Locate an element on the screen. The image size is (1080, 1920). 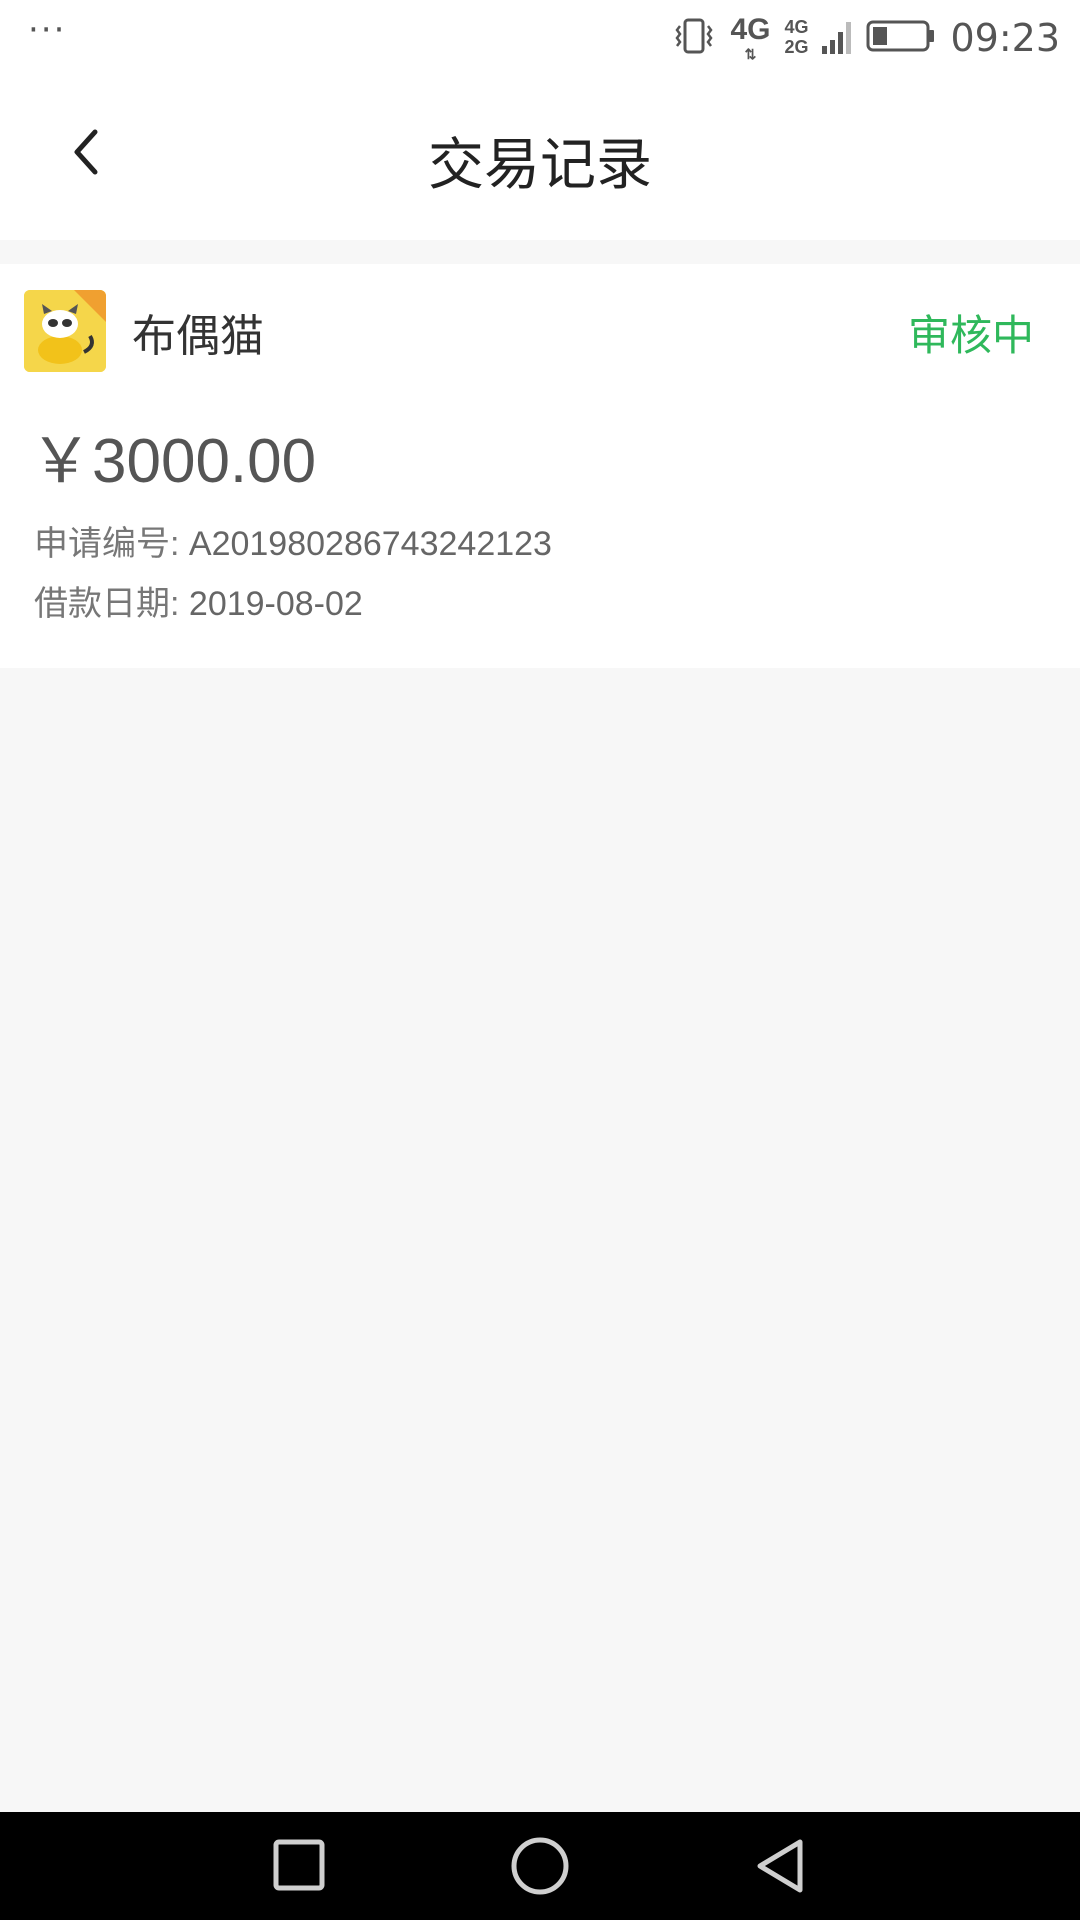
recent-apps-button is located at coordinates (300, 1866).